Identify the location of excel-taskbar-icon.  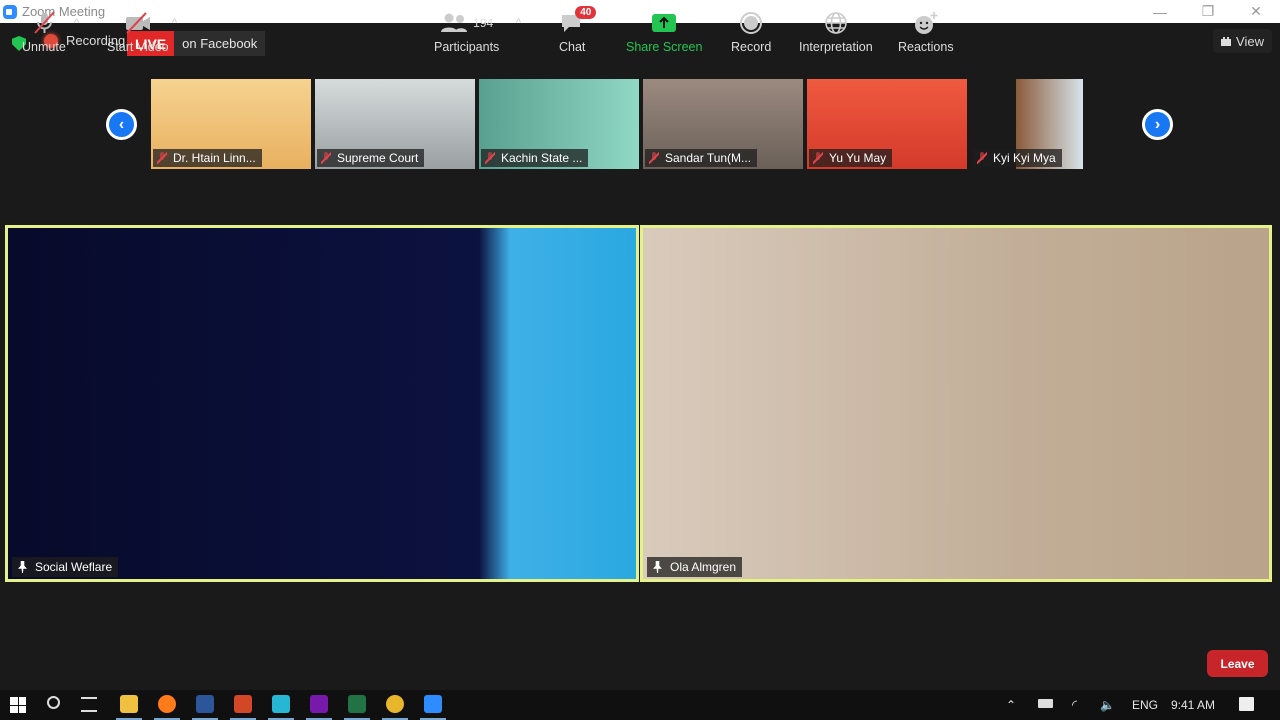
(357, 704).